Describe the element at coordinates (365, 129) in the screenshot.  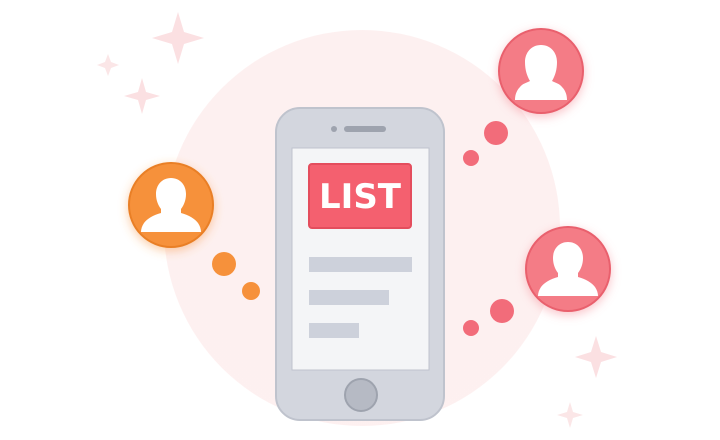
I see `phone-speaker` at that location.